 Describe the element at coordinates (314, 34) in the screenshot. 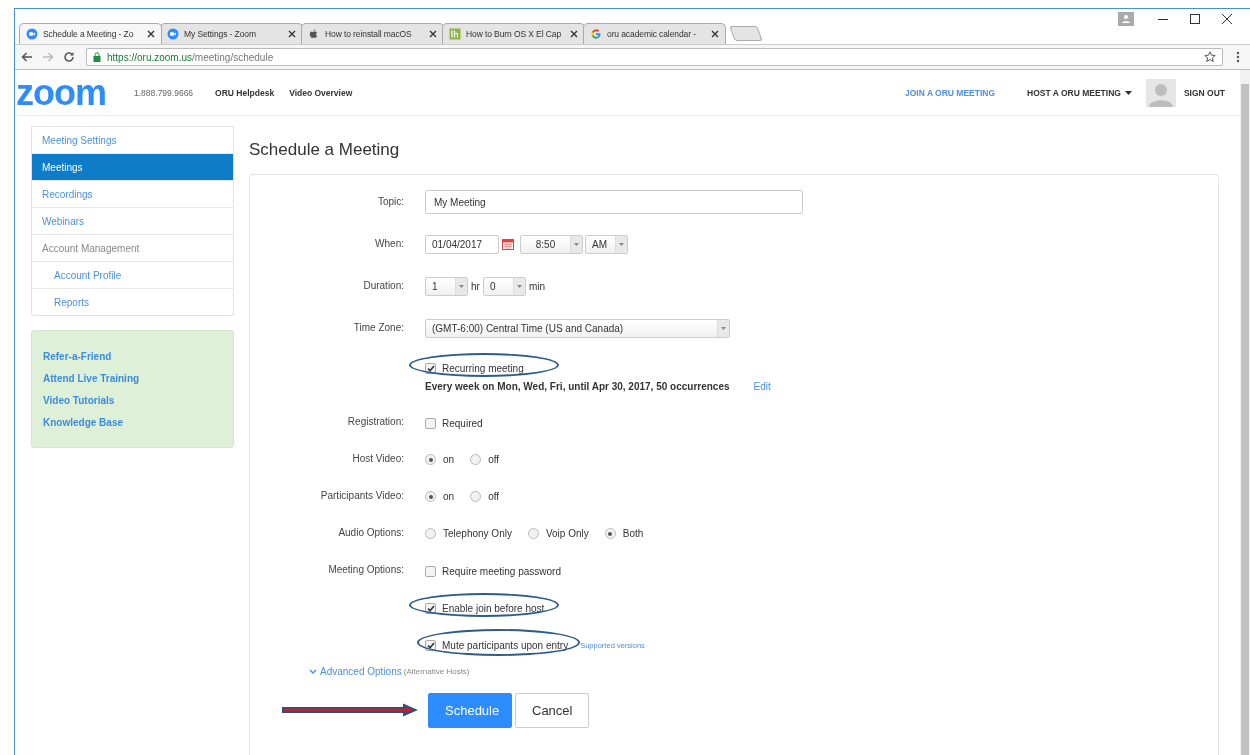

I see `apple-icon` at that location.